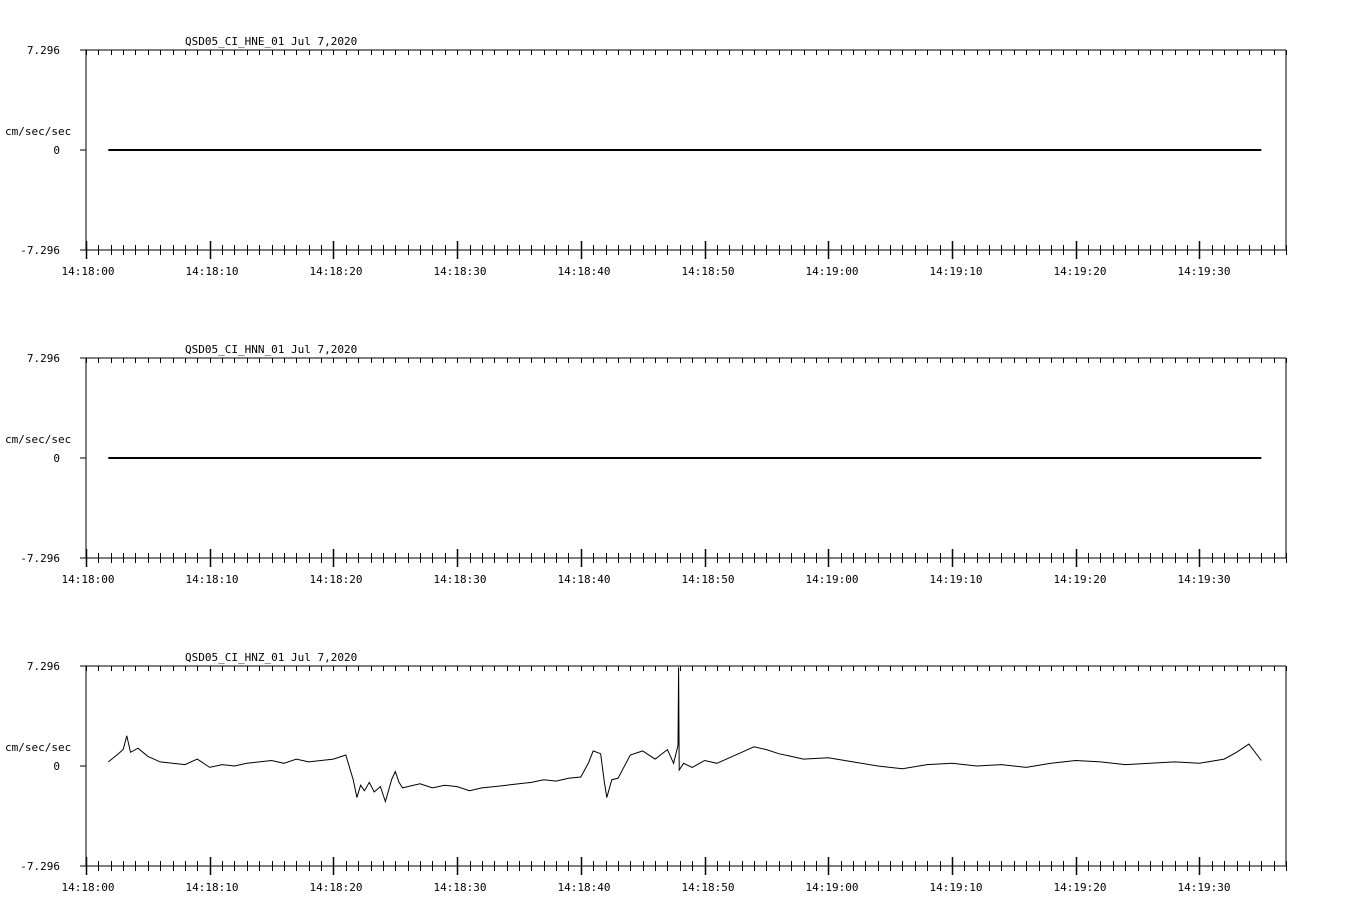 The image size is (1358, 924). Describe the element at coordinates (271, 41) in the screenshot. I see `panel-title: QSD05_CI_HNE_01 Jul 7,2020` at that location.